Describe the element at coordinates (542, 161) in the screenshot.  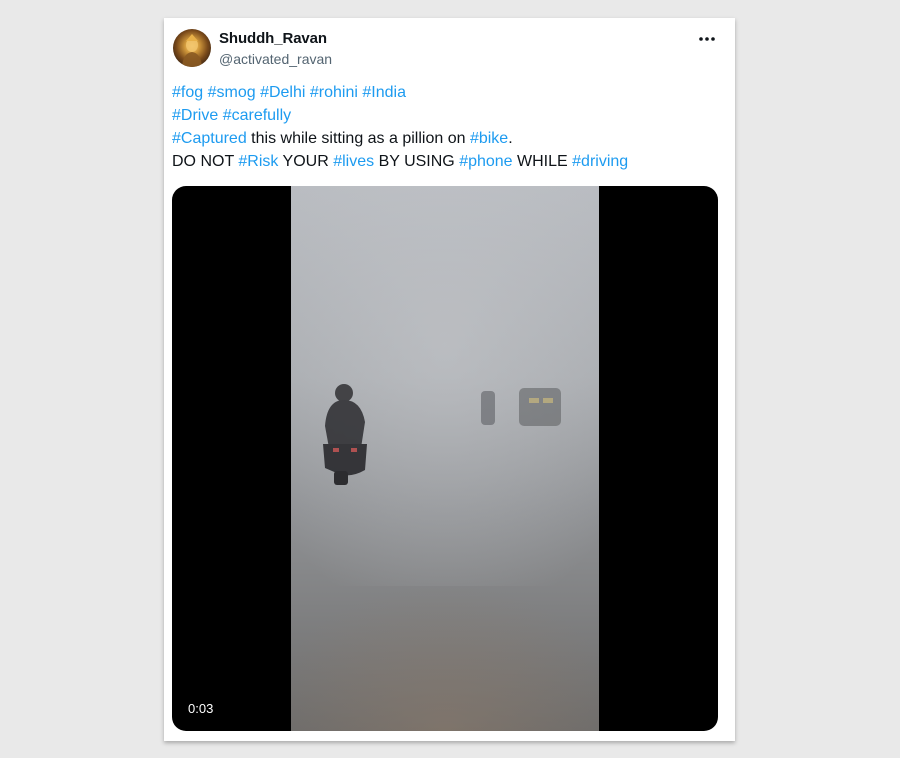
I see `tweet-text-segment: WHILE` at that location.